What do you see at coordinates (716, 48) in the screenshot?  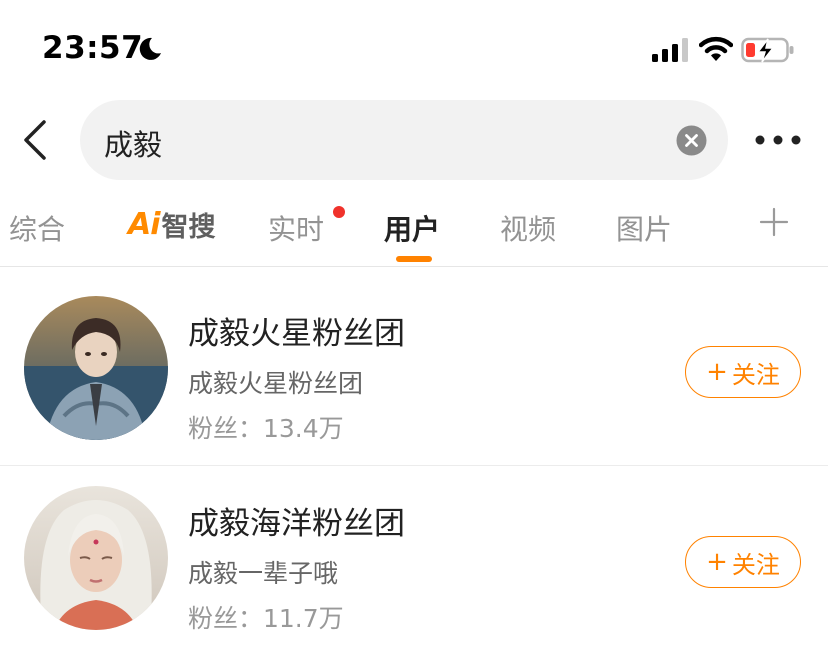 I see `wifi-icon` at bounding box center [716, 48].